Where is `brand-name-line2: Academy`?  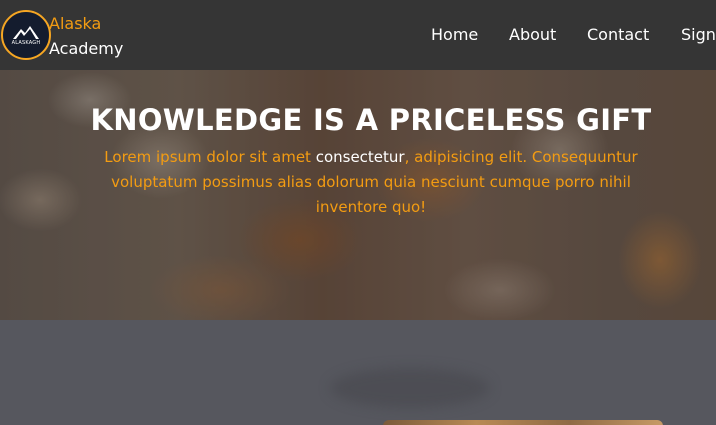 brand-name-line2: Academy is located at coordinates (86, 49).